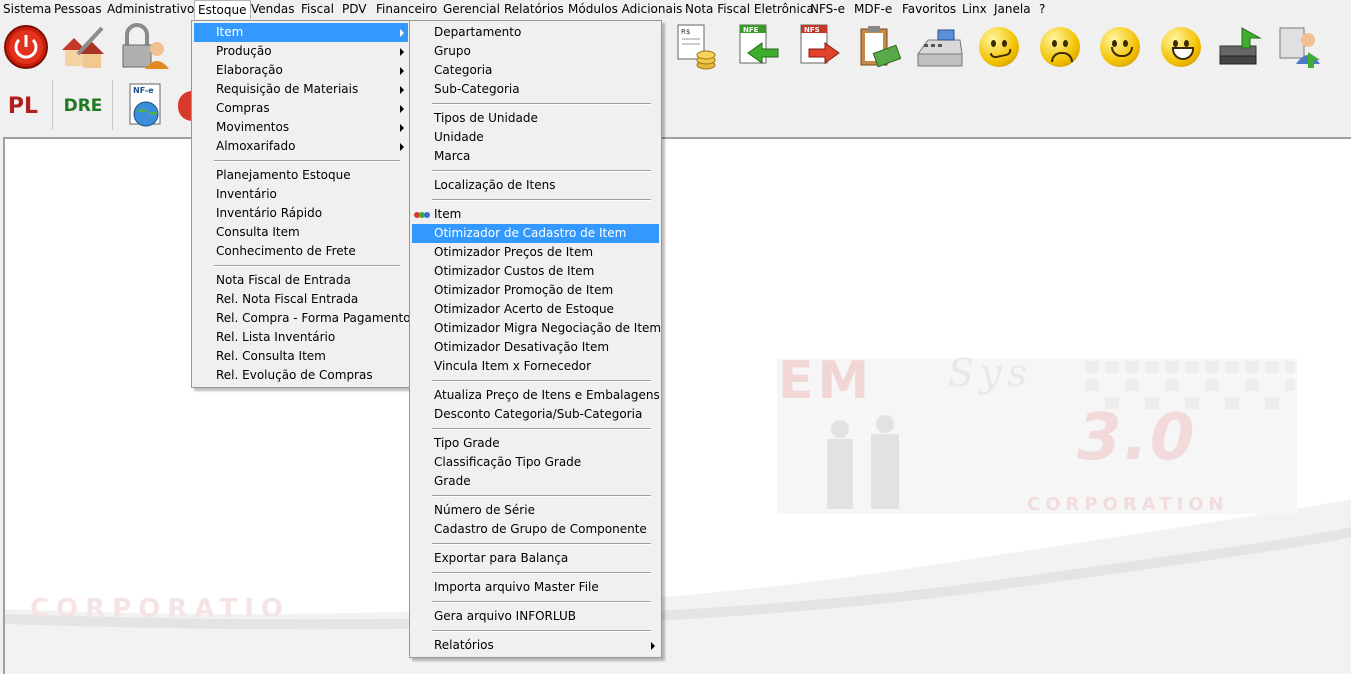 The height and width of the screenshot is (674, 1351). I want to click on menu-item-otimizador-cadastro: Otimizador de Cadastro de Item, so click(535, 233).